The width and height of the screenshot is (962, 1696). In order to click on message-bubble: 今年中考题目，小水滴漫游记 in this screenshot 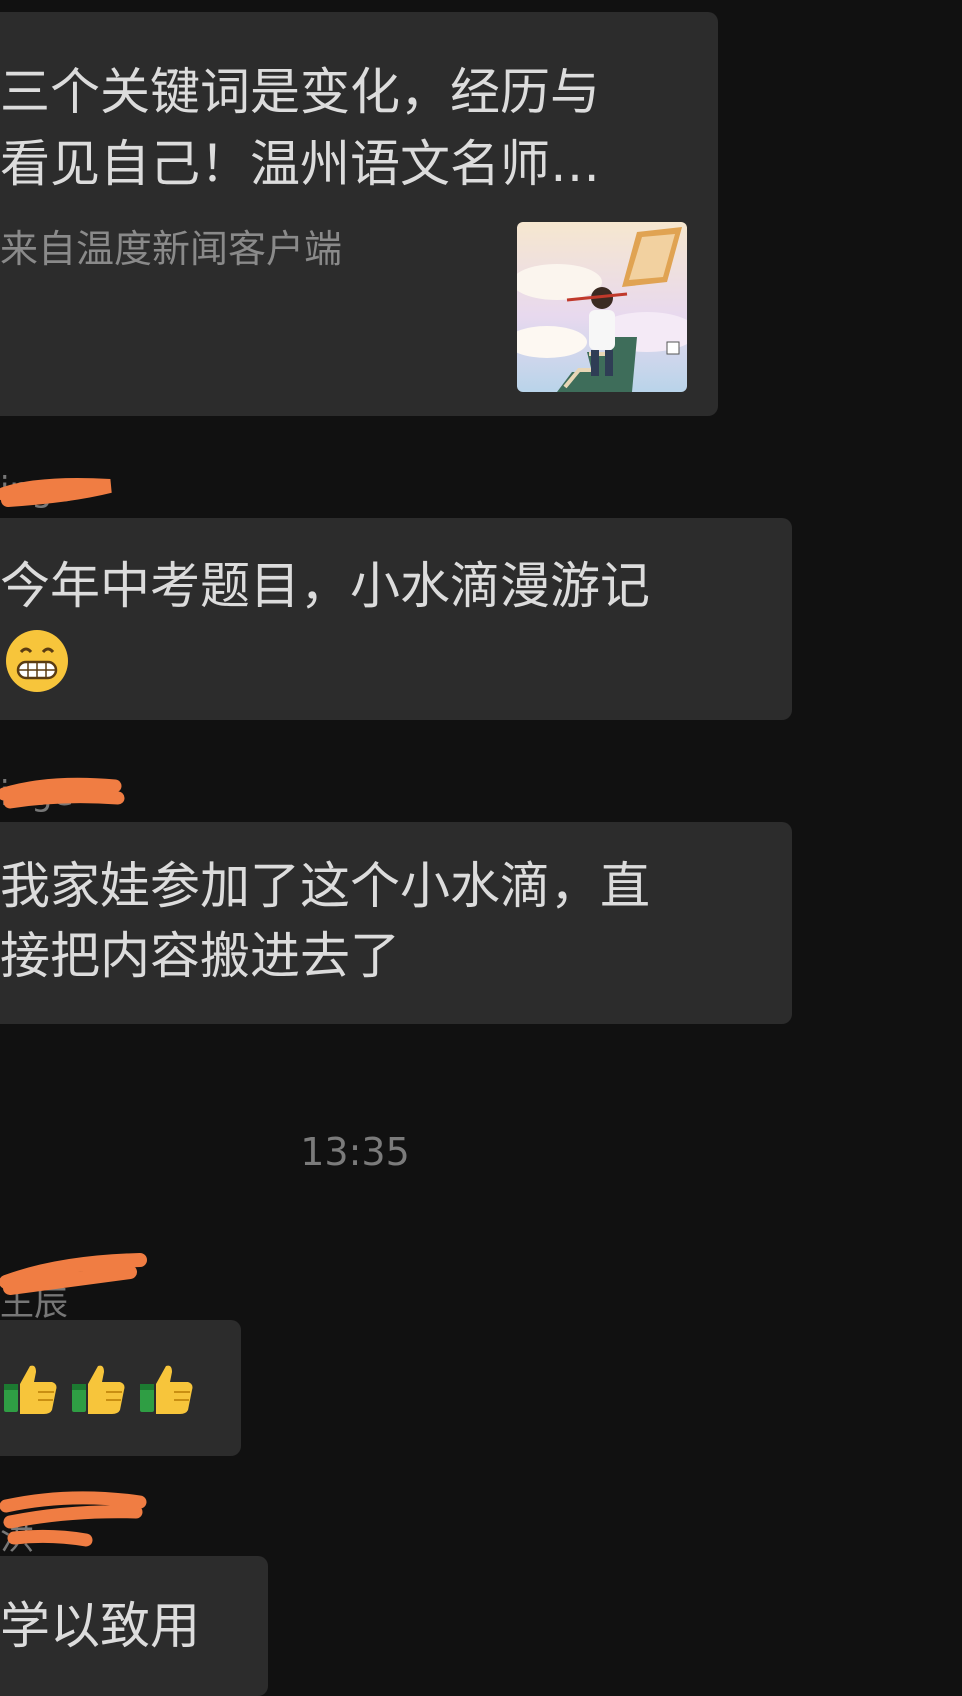, I will do `click(396, 619)`.